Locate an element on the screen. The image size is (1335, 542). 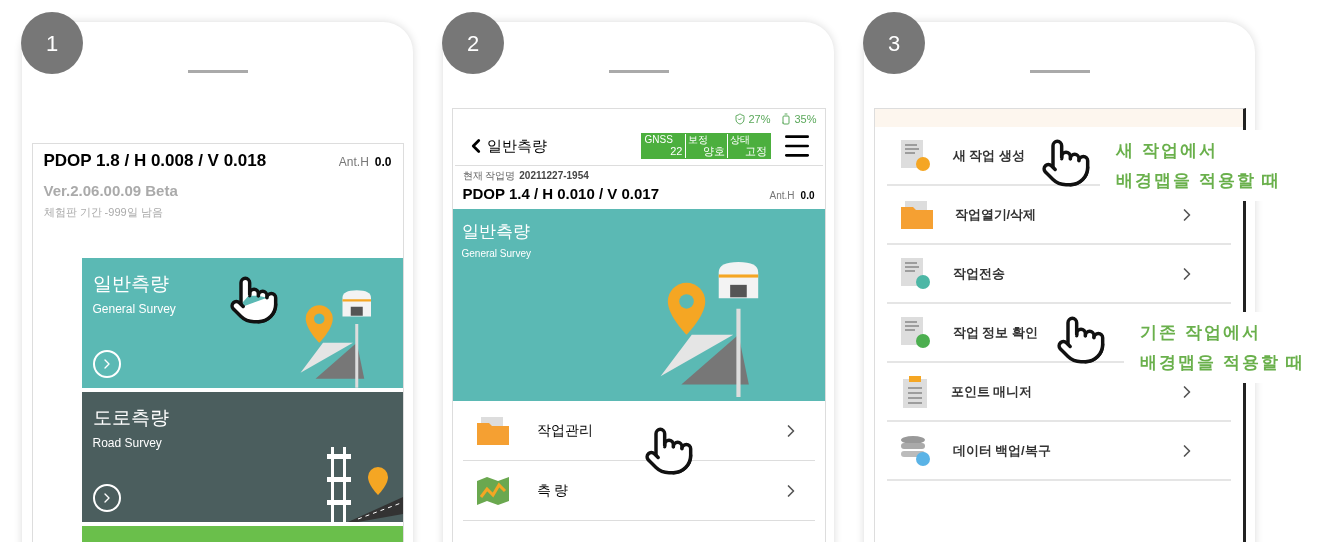
database-icon is located at coordinates (915, 450).